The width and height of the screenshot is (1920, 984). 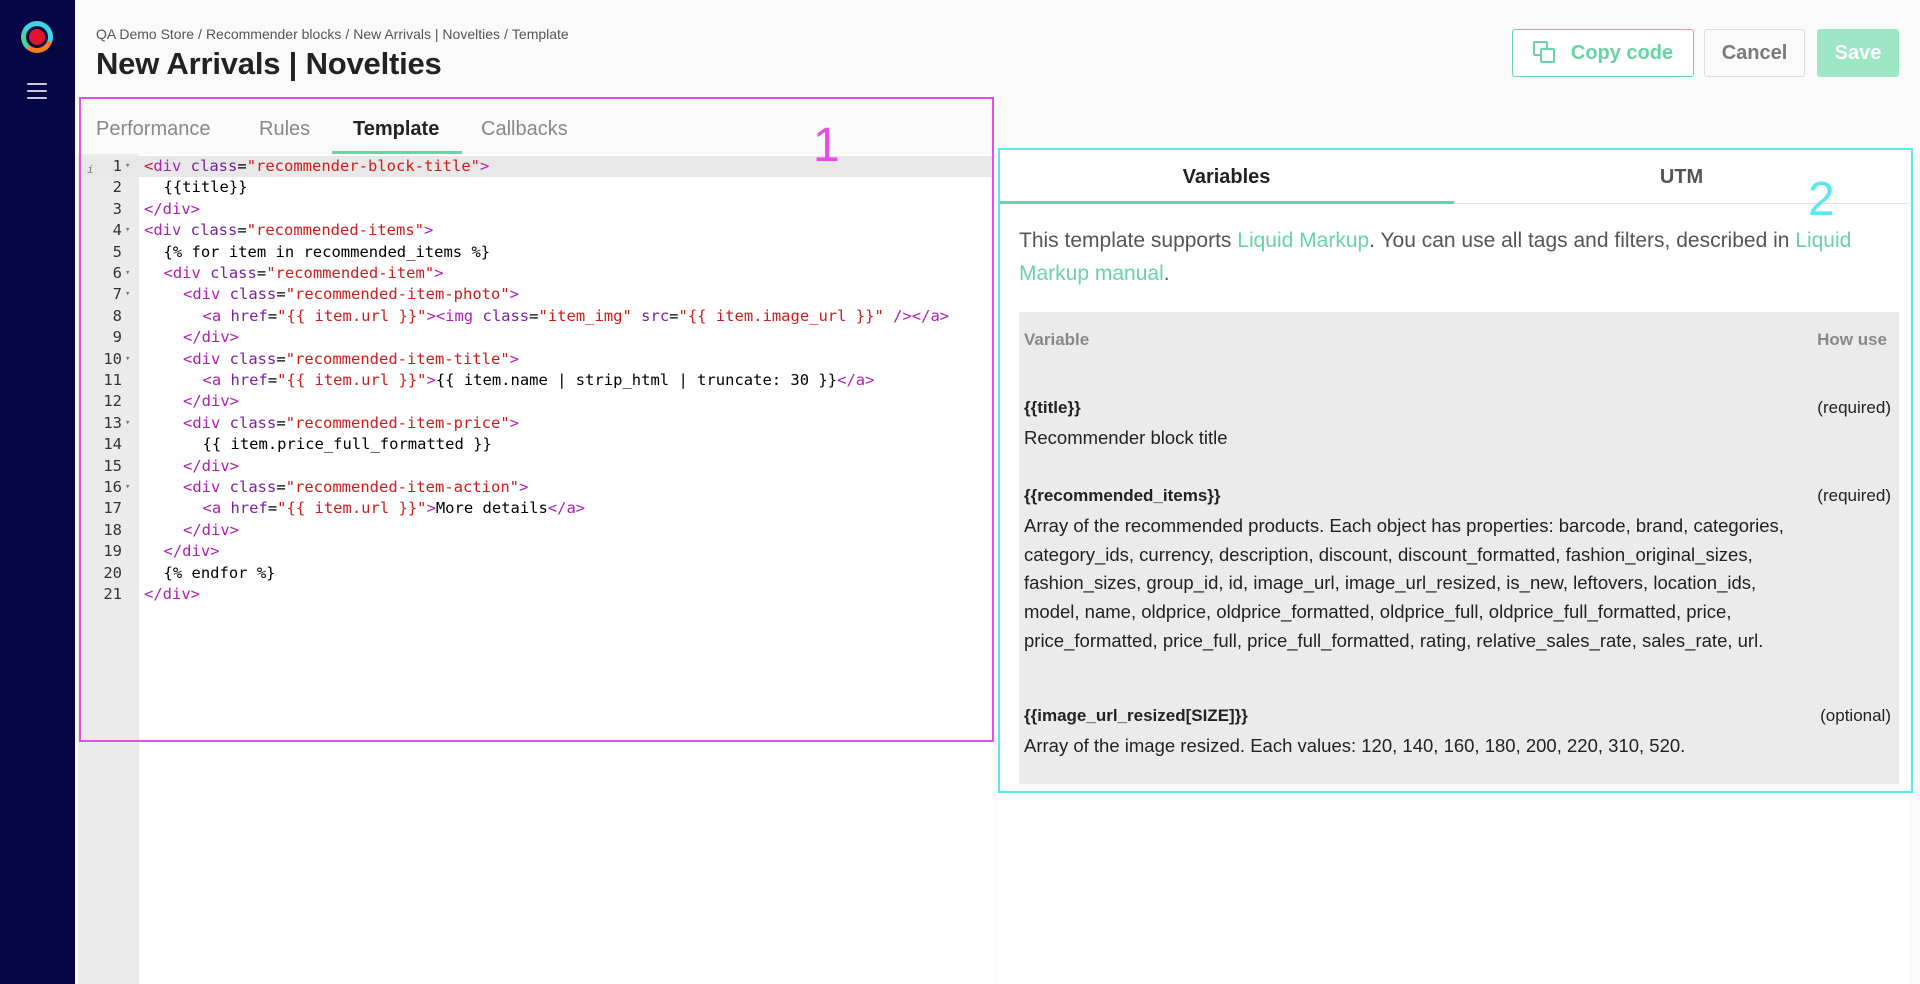 I want to click on code-text: <div class="recommended-item-photo">, so click(x=351, y=294).